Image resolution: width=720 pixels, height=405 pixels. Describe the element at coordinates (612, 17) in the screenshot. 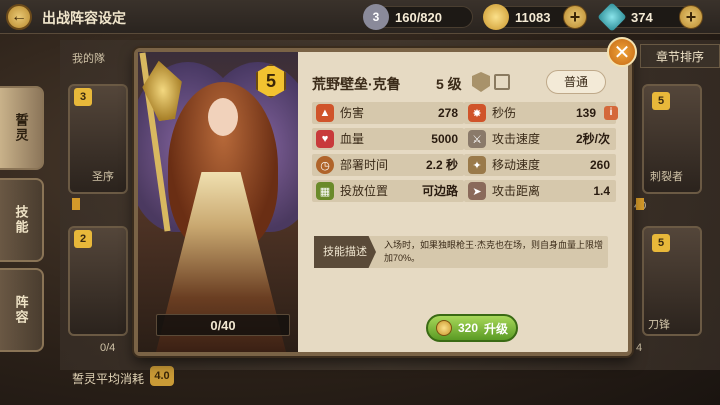

I see `blue-gem-icon` at that location.